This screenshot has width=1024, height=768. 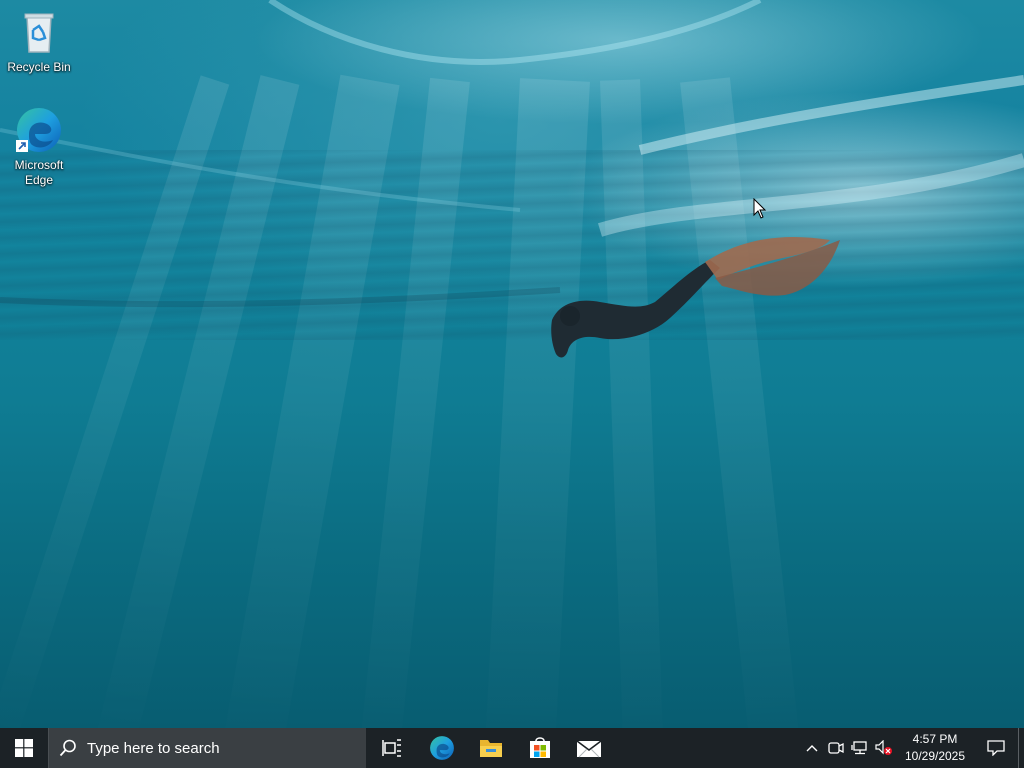 I want to click on mail-icon, so click(x=589, y=749).